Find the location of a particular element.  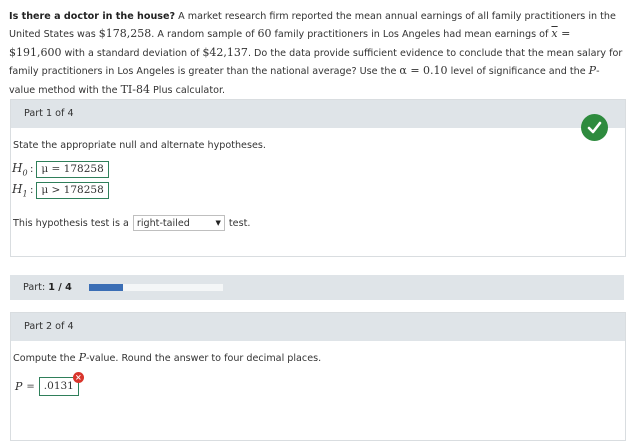

progress-label: Part: 1 / 4 is located at coordinates (47, 287).